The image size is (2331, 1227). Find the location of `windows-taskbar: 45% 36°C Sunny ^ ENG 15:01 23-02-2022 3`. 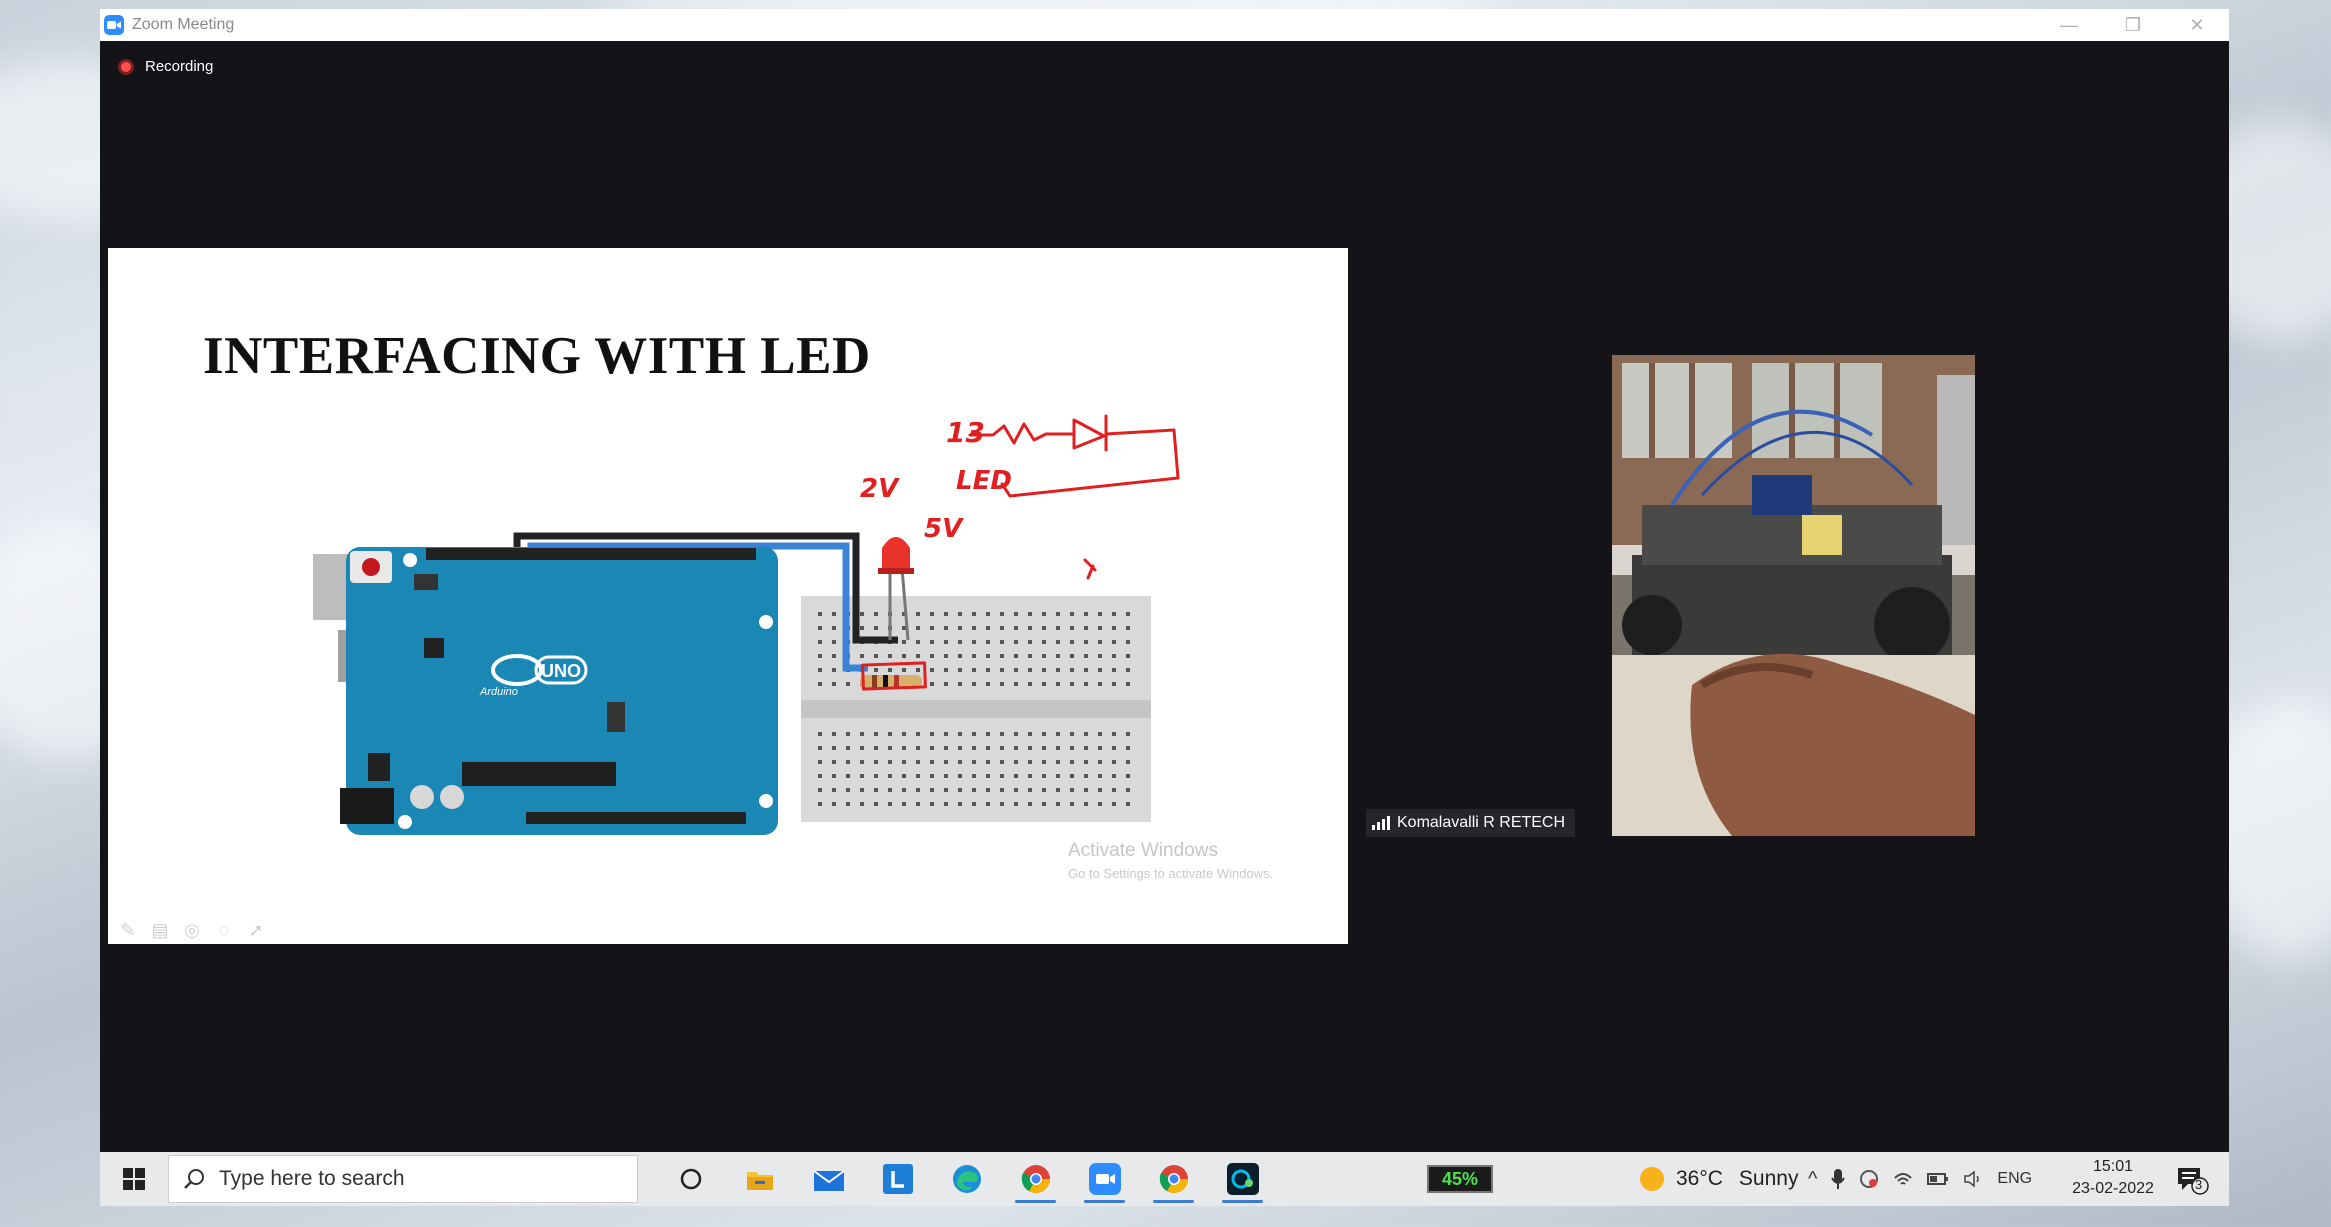

windows-taskbar: 45% 36°C Sunny ^ ENG 15:01 23-02-2022 3 is located at coordinates (1164, 1179).